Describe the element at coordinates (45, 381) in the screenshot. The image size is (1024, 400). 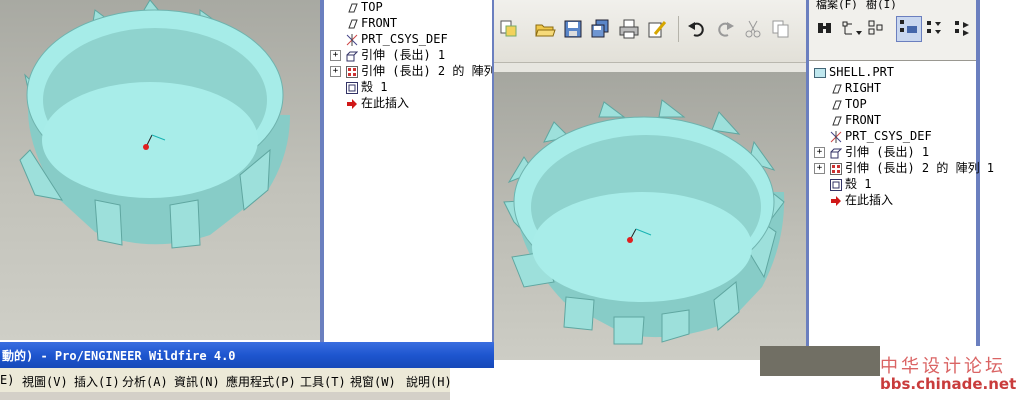
I see `menu-view: 視圖(V)` at that location.